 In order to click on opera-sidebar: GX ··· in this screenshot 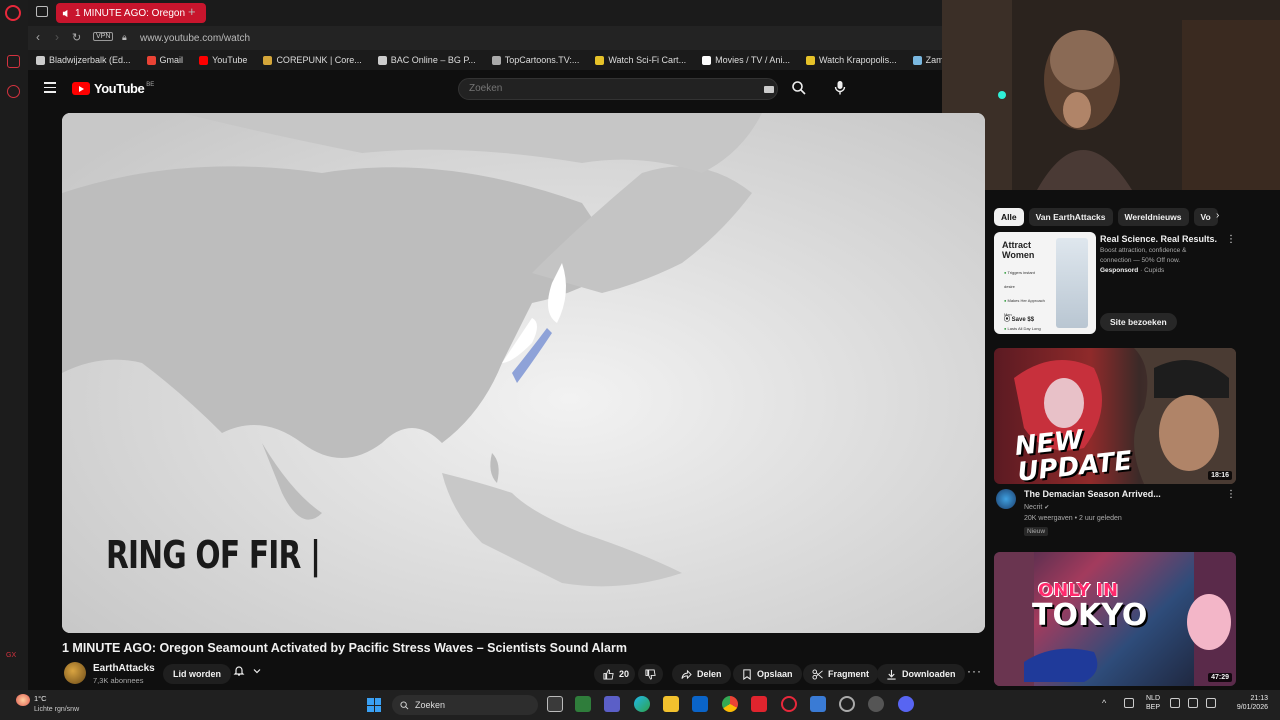, I will do `click(14, 360)`.